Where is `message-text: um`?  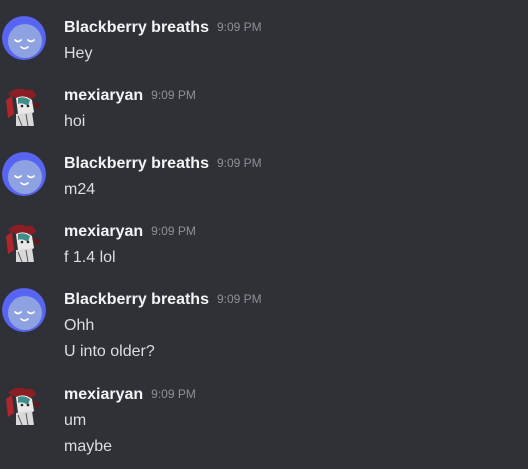 message-text: um is located at coordinates (75, 420).